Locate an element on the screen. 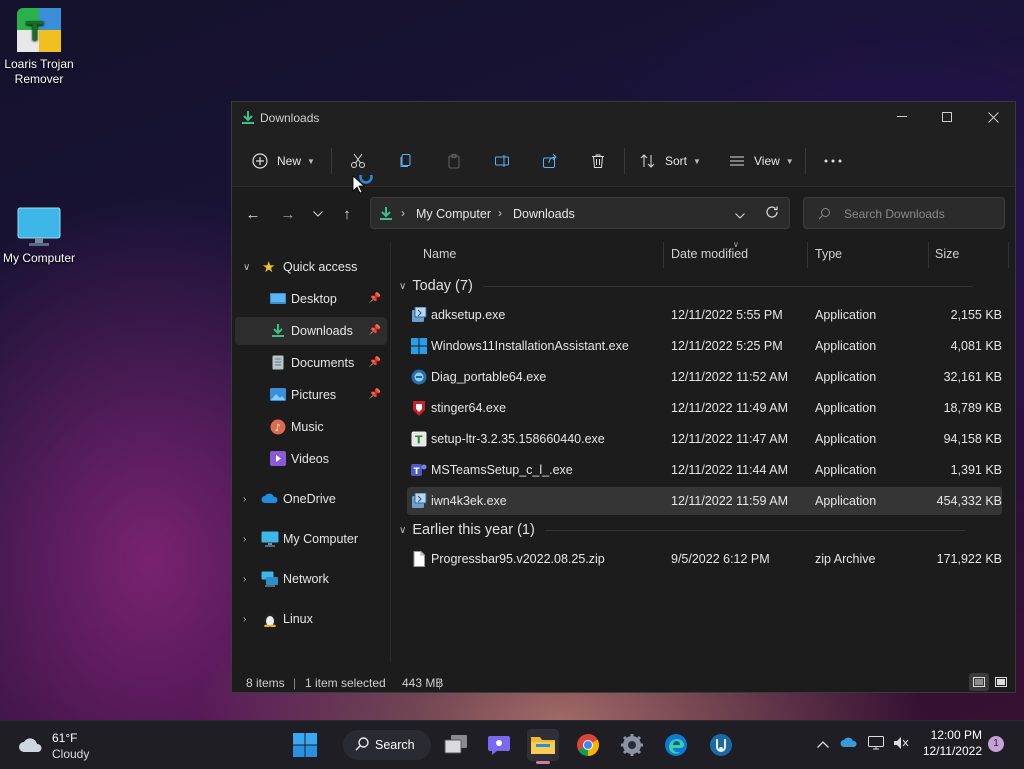  sidebar-item-desktop: Desktop 📌 is located at coordinates (311, 299).